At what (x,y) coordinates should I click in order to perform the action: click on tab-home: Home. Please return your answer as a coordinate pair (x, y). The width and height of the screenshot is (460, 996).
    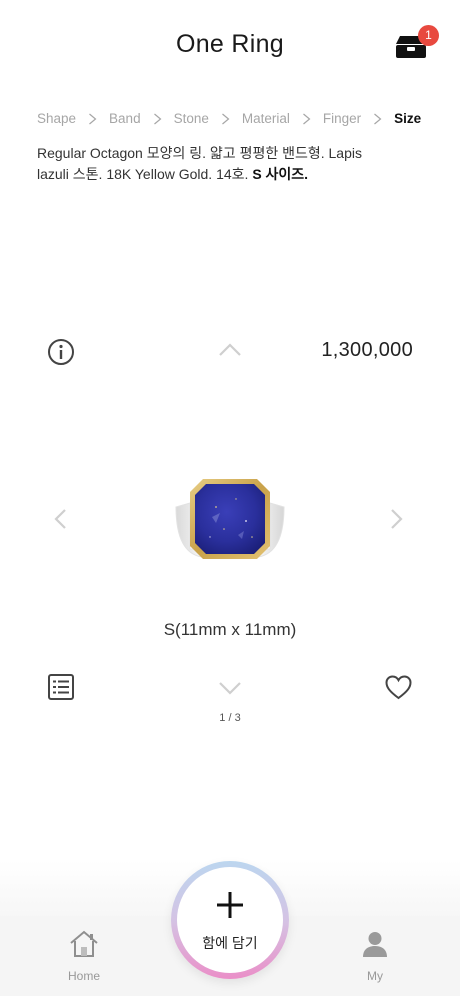
    Looking at the image, I should click on (84, 956).